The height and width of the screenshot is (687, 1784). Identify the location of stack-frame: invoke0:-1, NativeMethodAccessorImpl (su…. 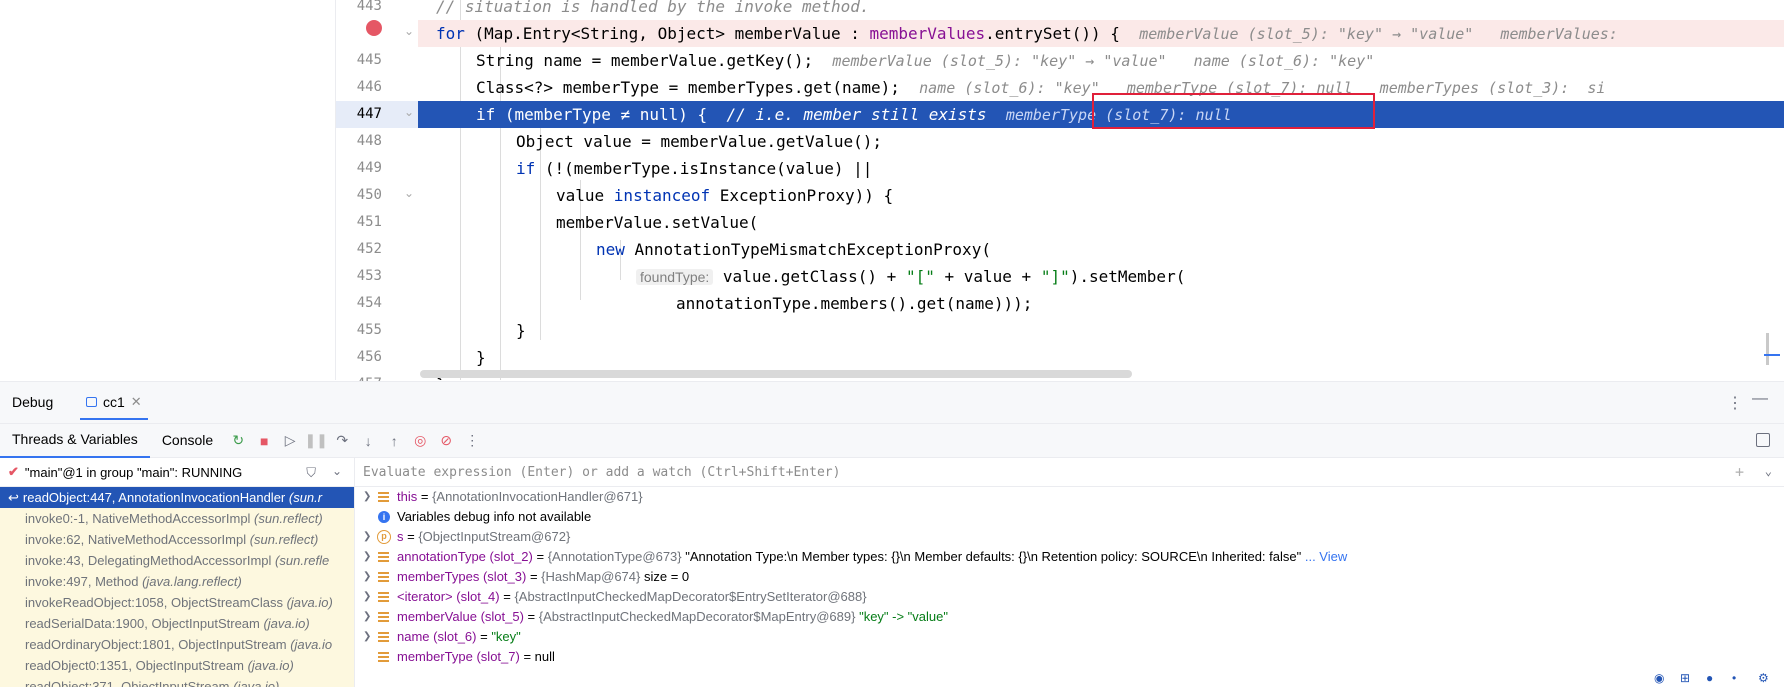
(177, 518).